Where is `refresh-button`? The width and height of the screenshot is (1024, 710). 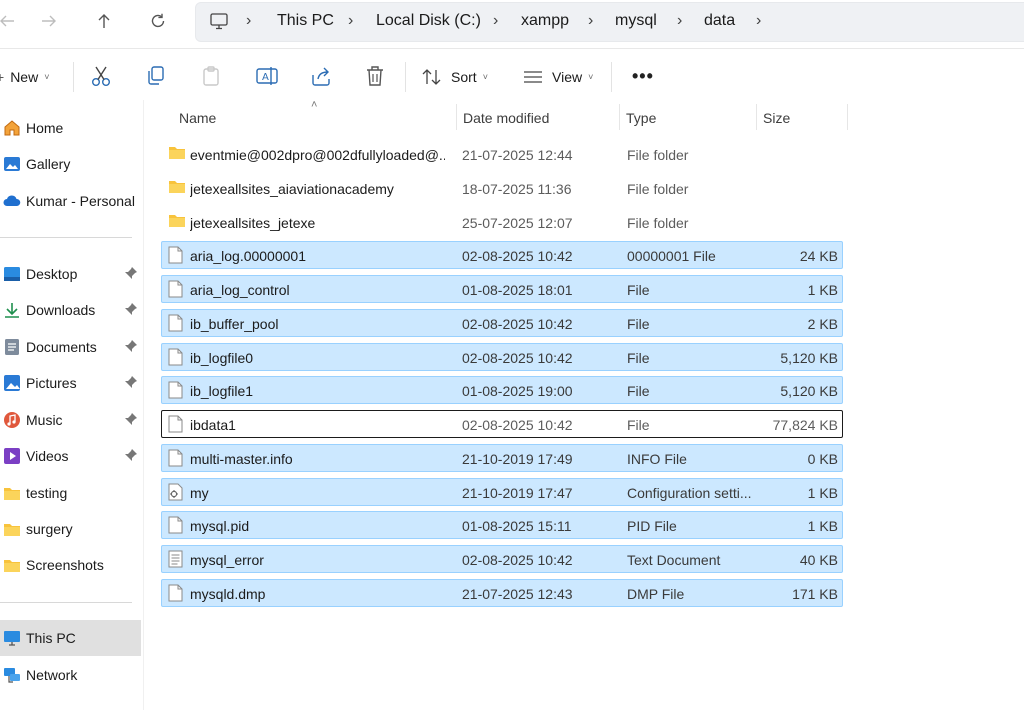
refresh-button is located at coordinates (158, 21).